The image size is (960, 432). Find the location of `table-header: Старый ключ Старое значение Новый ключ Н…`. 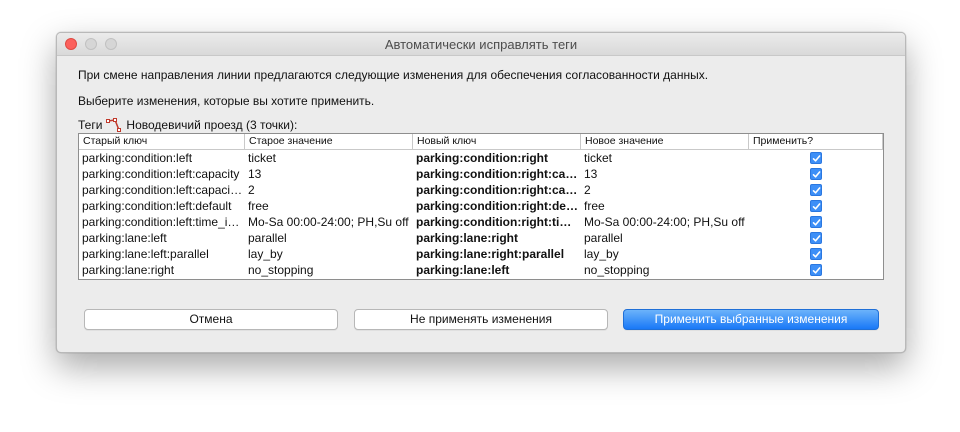

table-header: Старый ключ Старое значение Новый ключ Н… is located at coordinates (481, 142).